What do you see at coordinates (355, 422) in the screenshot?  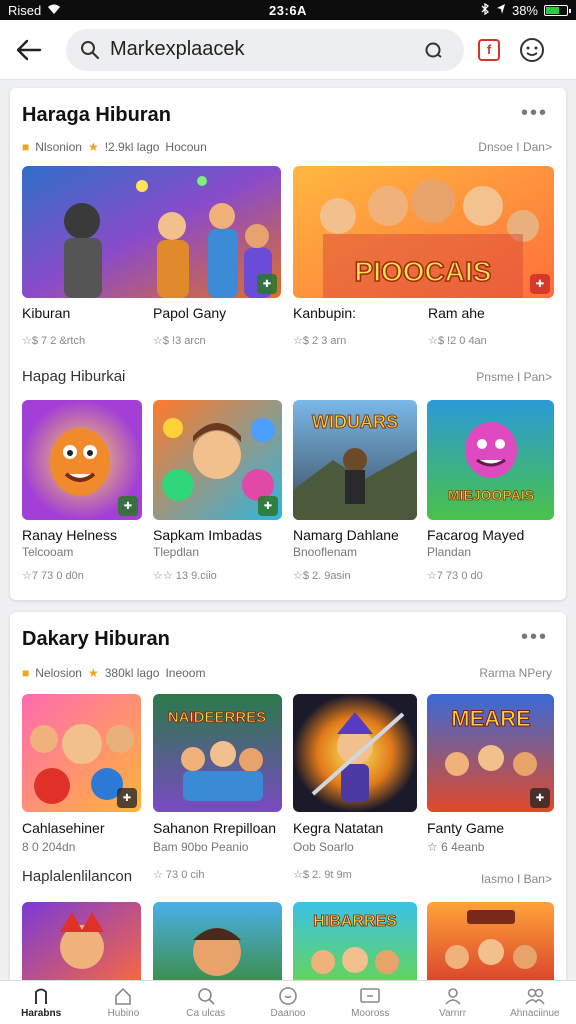 I see `svg-text: WIDUARS` at bounding box center [355, 422].